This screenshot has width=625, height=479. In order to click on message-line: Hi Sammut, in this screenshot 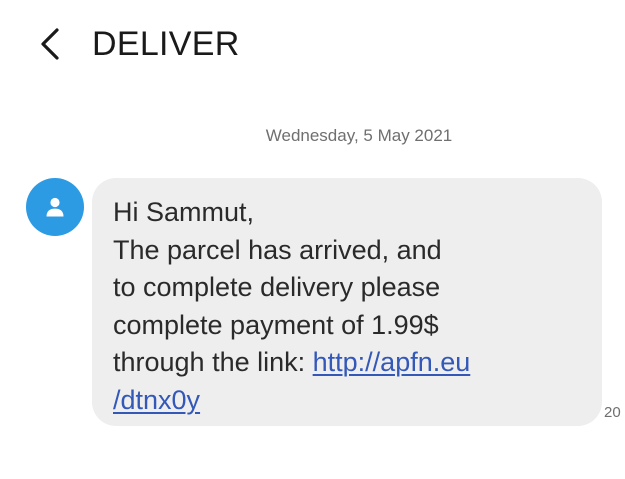, I will do `click(184, 212)`.